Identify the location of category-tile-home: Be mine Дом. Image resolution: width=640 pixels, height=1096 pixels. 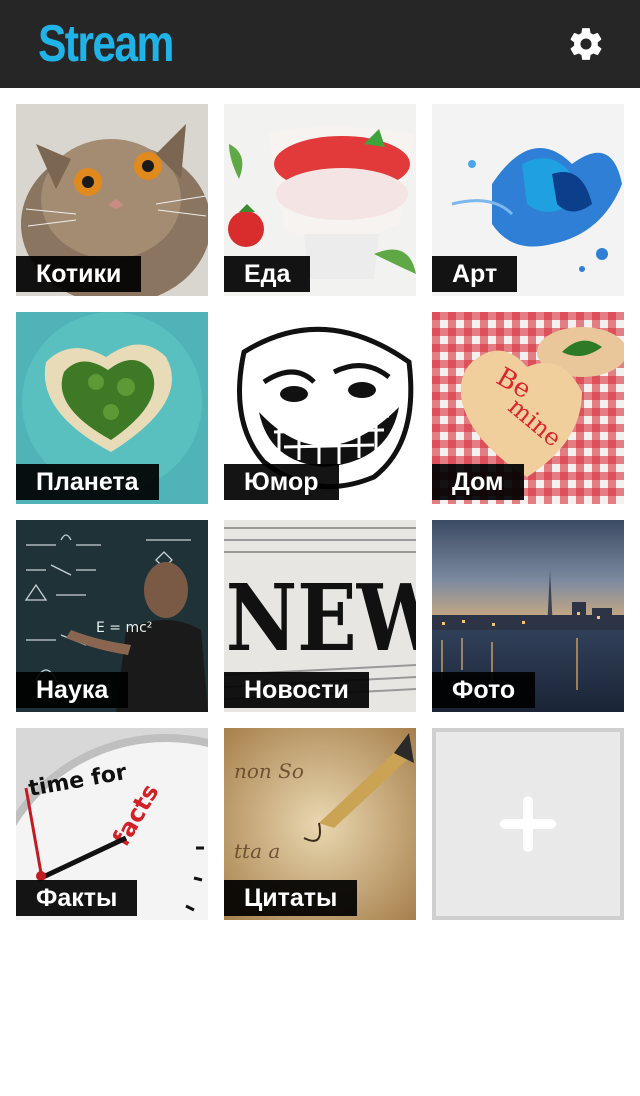
(528, 408).